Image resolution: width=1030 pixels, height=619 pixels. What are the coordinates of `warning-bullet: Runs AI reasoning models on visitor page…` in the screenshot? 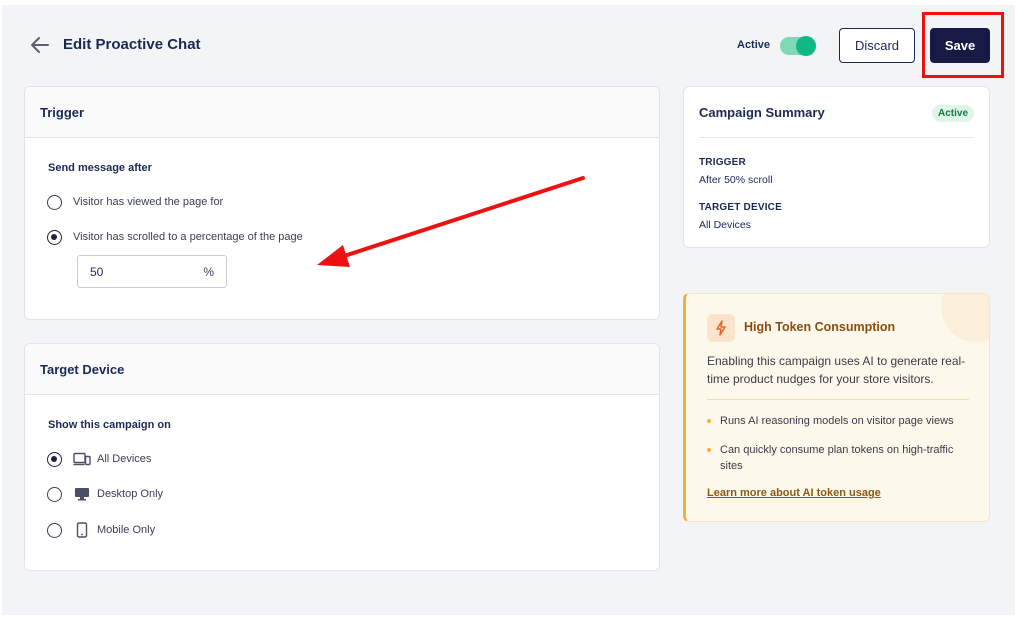 It's located at (839, 421).